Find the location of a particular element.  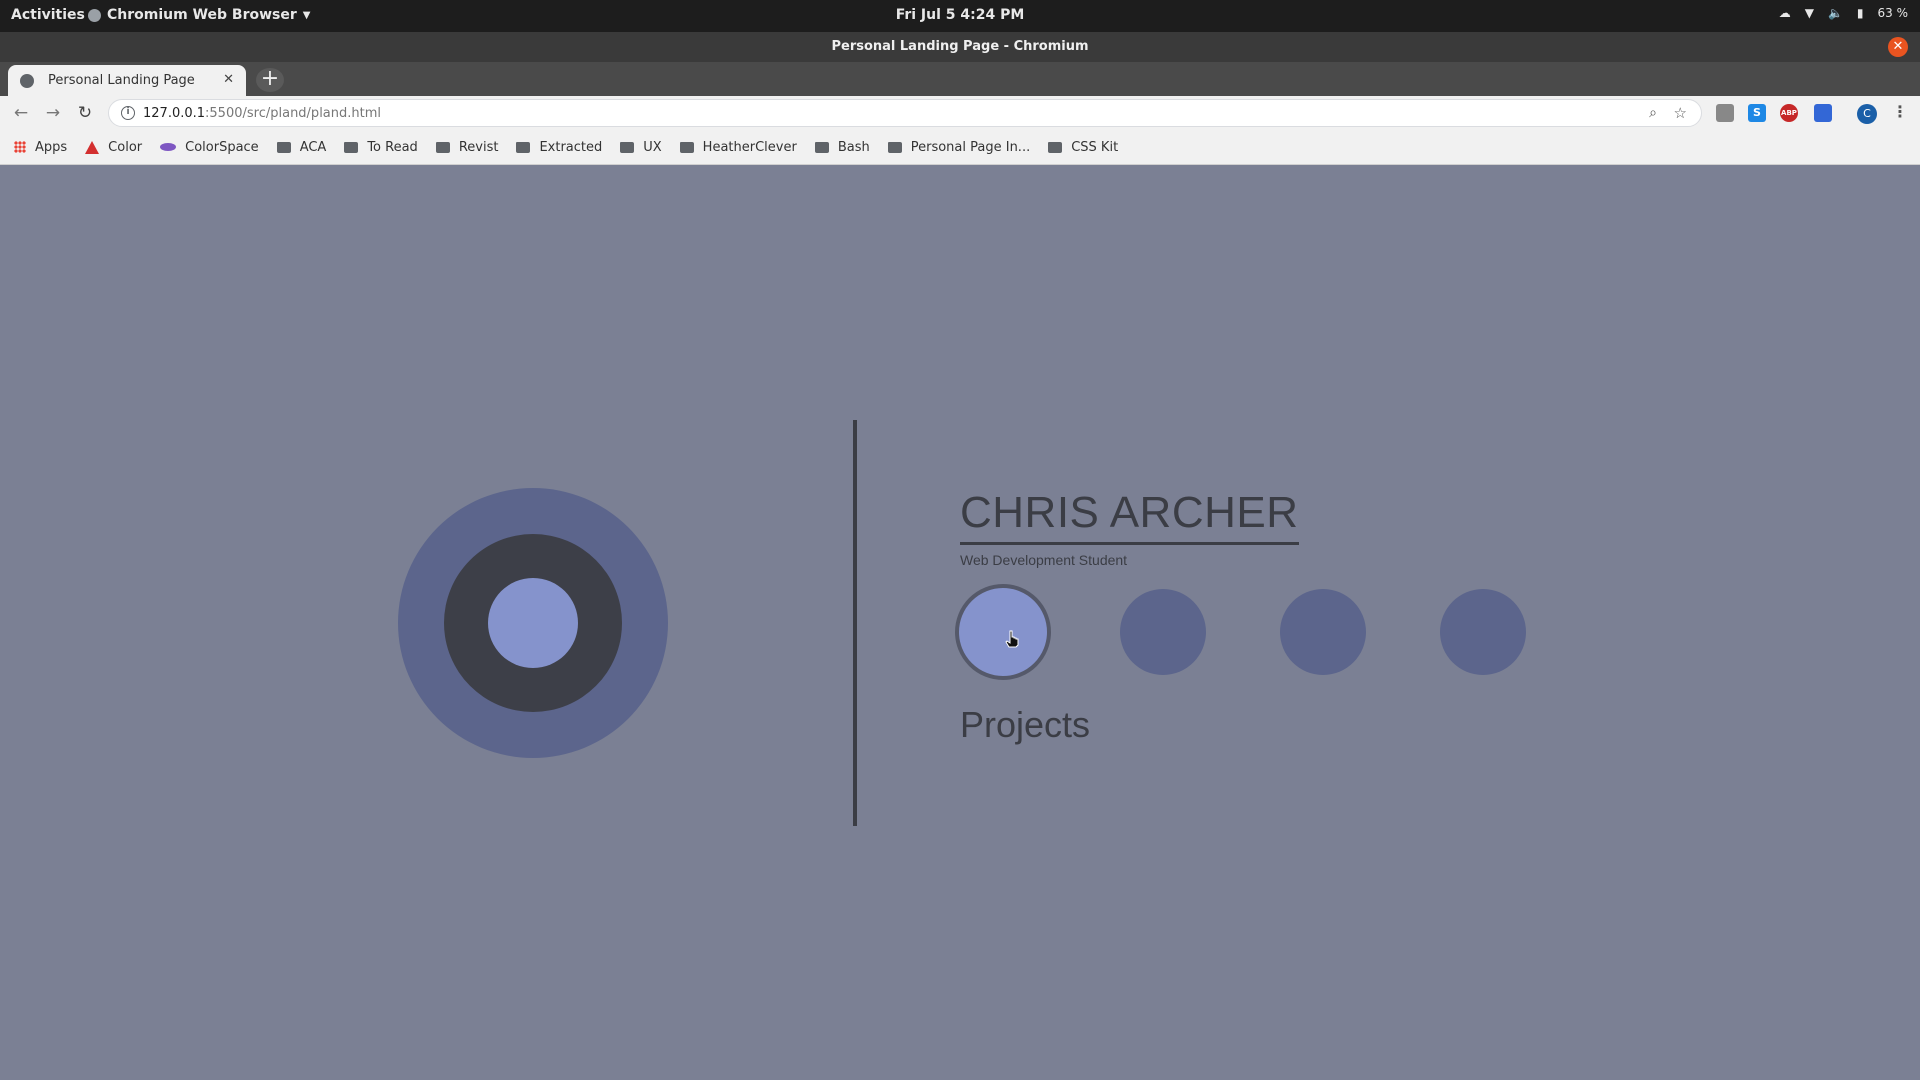

bookmark-label: UX is located at coordinates (652, 147).